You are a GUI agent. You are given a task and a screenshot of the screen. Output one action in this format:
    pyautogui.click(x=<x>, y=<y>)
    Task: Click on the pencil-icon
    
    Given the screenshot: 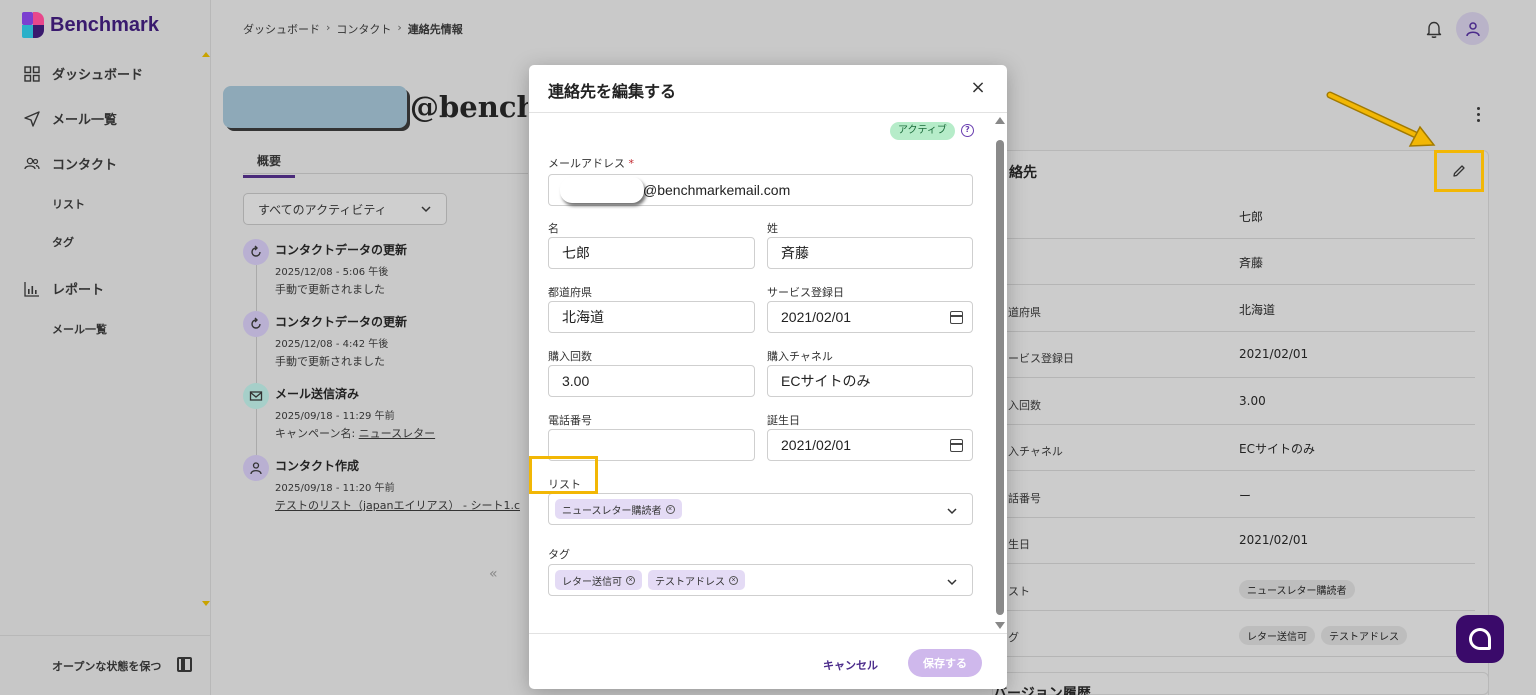 What is the action you would take?
    pyautogui.click(x=1459, y=171)
    